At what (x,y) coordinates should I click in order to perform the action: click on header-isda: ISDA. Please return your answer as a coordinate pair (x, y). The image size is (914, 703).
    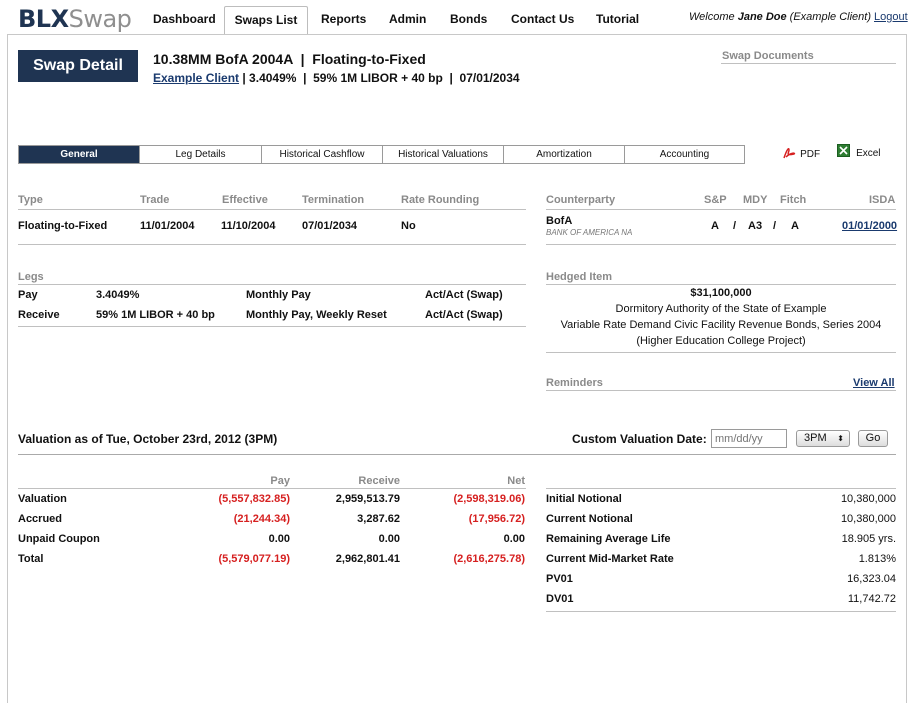
    Looking at the image, I should click on (882, 200).